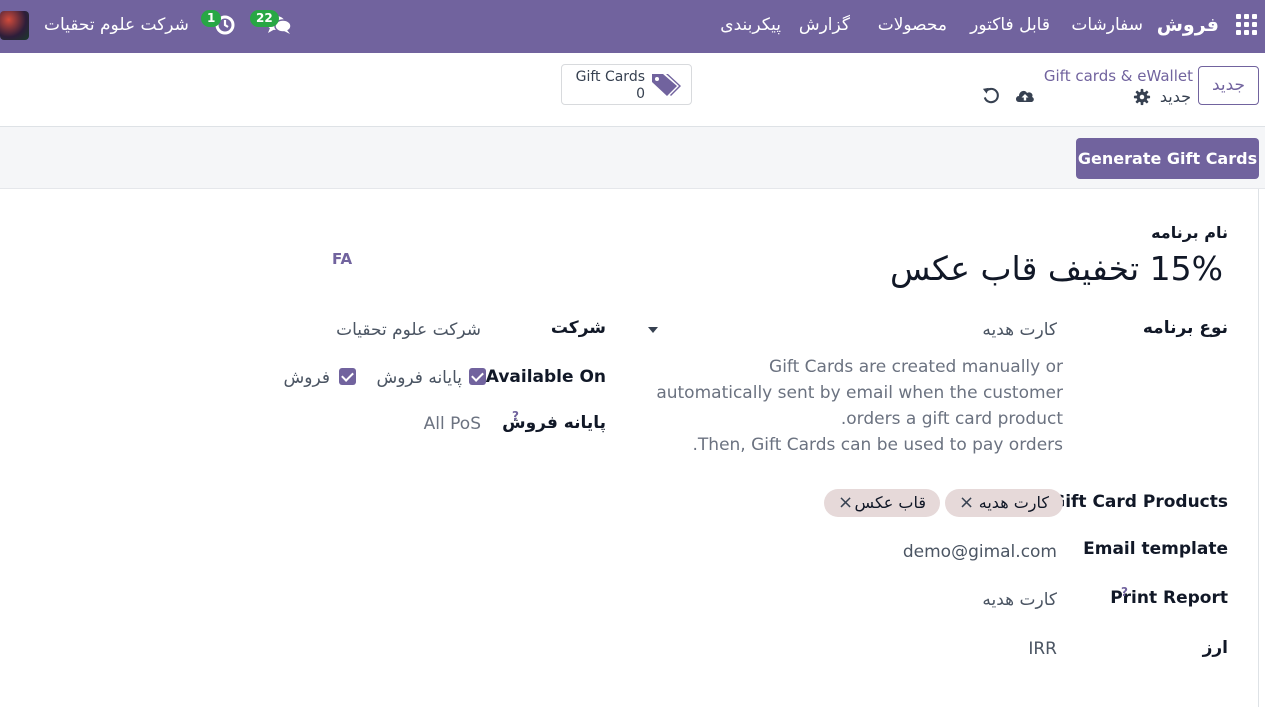  I want to click on program-type-label: نوع برنامه, so click(1185, 328).